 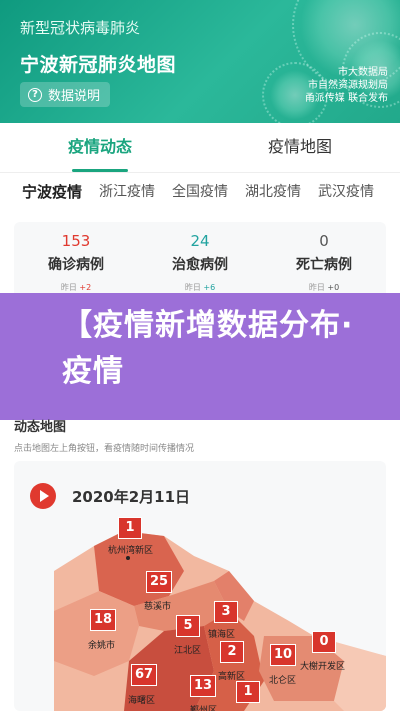 What do you see at coordinates (204, 708) in the screenshot?
I see `region-label: 鄞州区` at bounding box center [204, 708].